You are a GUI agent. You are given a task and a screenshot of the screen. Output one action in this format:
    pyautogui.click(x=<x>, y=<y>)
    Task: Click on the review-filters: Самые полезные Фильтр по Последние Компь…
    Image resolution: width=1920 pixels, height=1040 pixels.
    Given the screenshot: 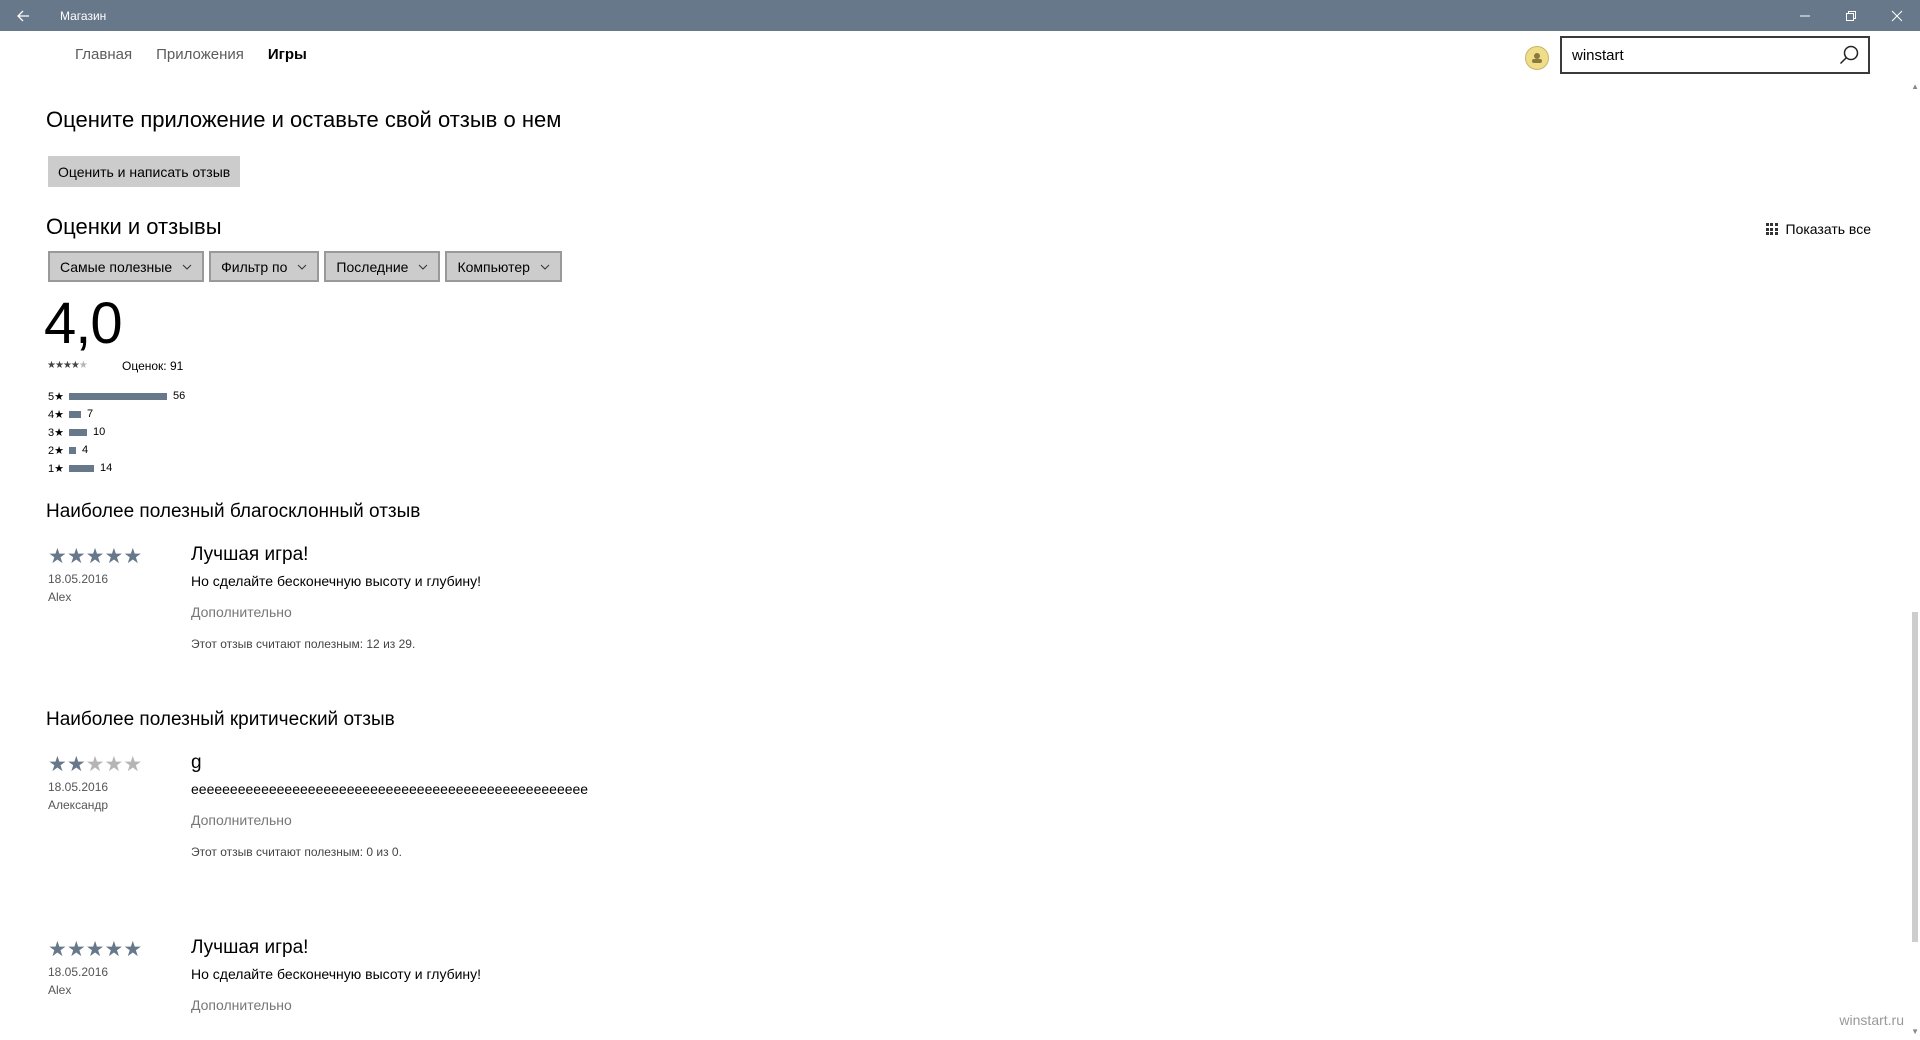 What is the action you would take?
    pyautogui.click(x=305, y=266)
    